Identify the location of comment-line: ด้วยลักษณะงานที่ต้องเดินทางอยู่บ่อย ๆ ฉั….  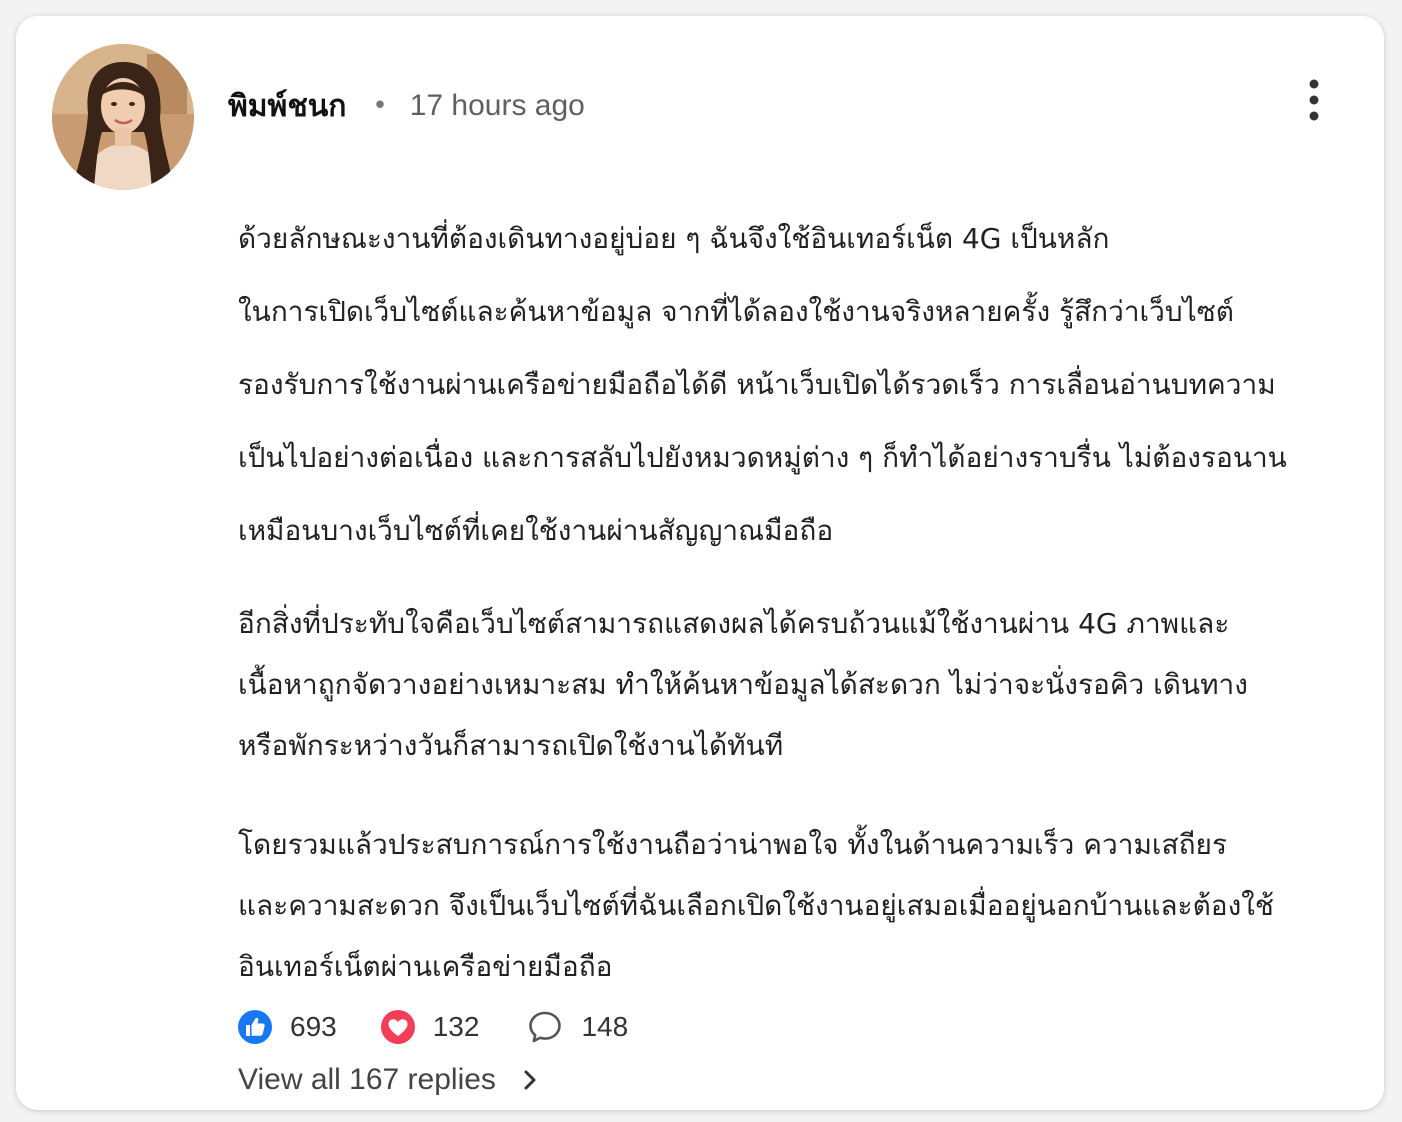
(674, 238).